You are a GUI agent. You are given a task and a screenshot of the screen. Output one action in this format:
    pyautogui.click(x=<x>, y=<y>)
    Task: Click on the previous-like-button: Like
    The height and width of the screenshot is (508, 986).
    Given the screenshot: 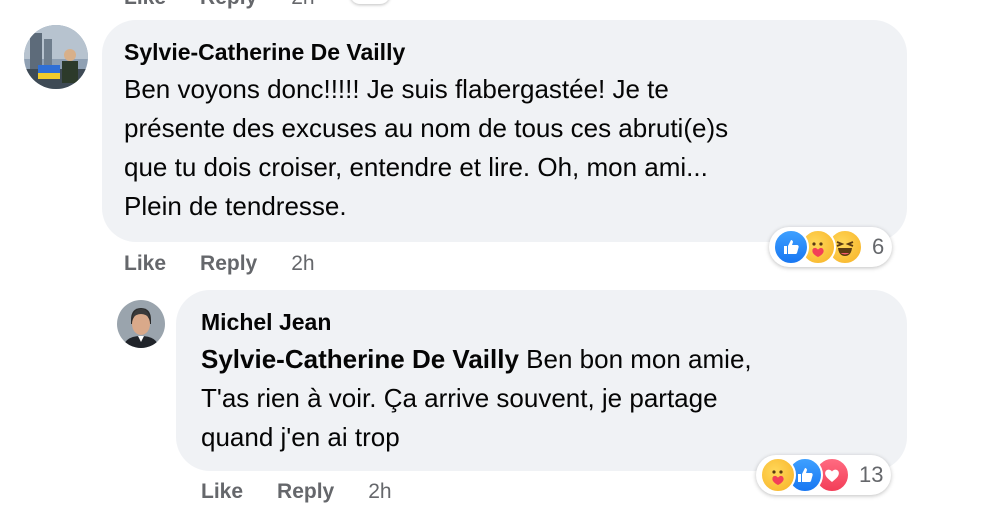 What is the action you would take?
    pyautogui.click(x=145, y=5)
    